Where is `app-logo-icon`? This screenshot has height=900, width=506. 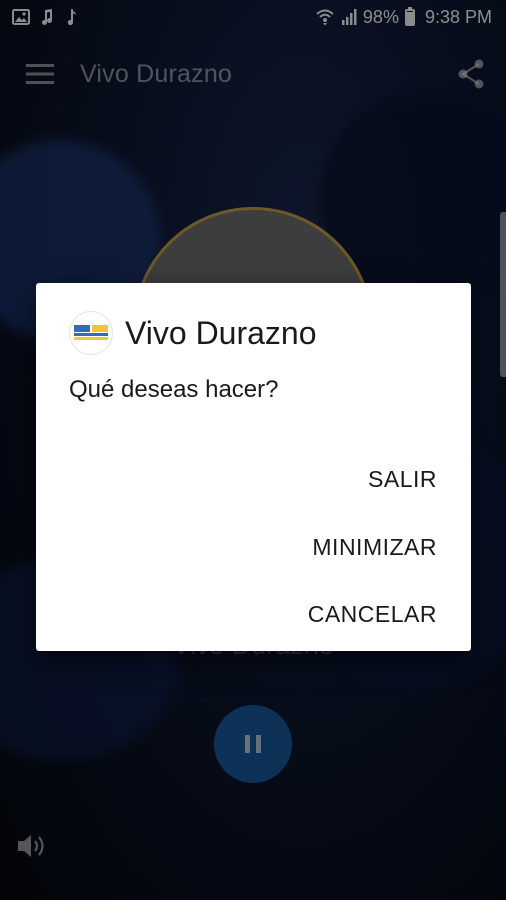 app-logo-icon is located at coordinates (91, 333).